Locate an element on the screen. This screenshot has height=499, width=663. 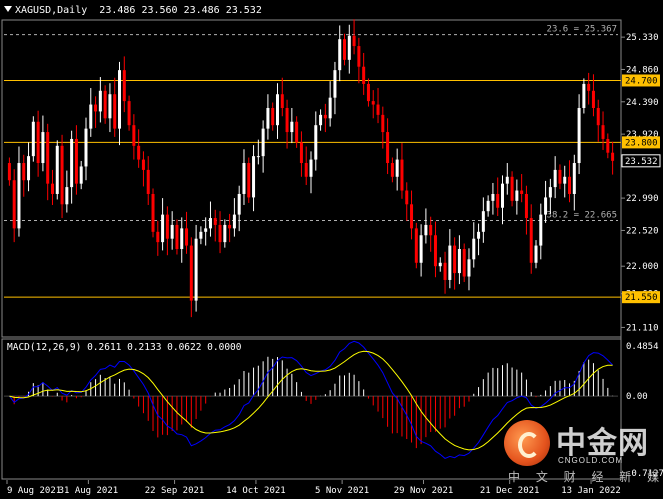
current-price-tag-label: 23.532 is located at coordinates (641, 162).